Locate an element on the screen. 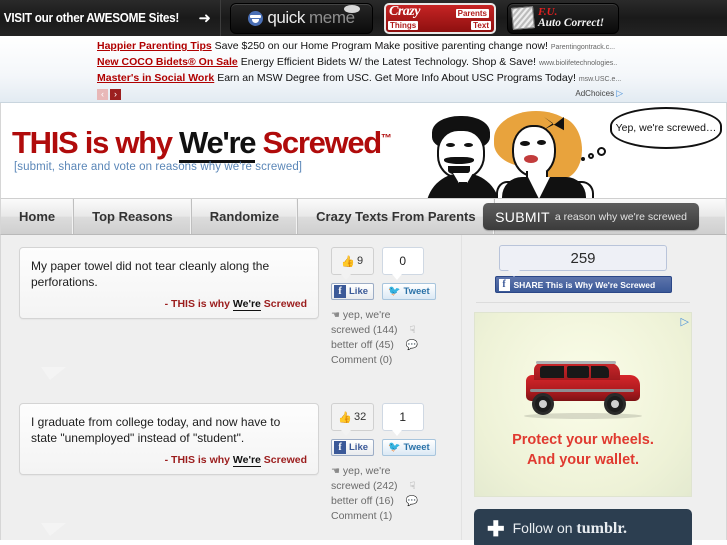  site-link-fu-auto-correct: F.U. Auto Correct! is located at coordinates (562, 18).